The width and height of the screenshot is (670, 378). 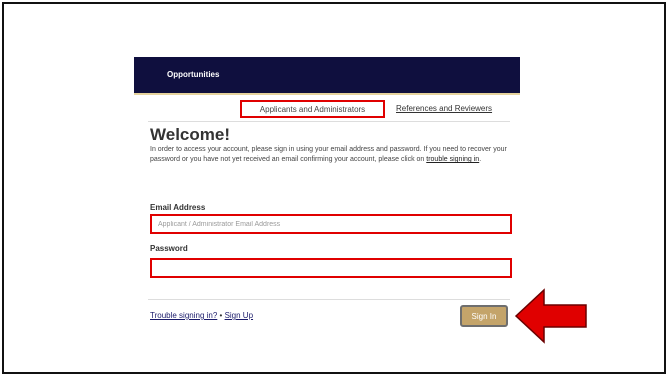 What do you see at coordinates (190, 134) in the screenshot?
I see `welcome-heading: Welcome!` at bounding box center [190, 134].